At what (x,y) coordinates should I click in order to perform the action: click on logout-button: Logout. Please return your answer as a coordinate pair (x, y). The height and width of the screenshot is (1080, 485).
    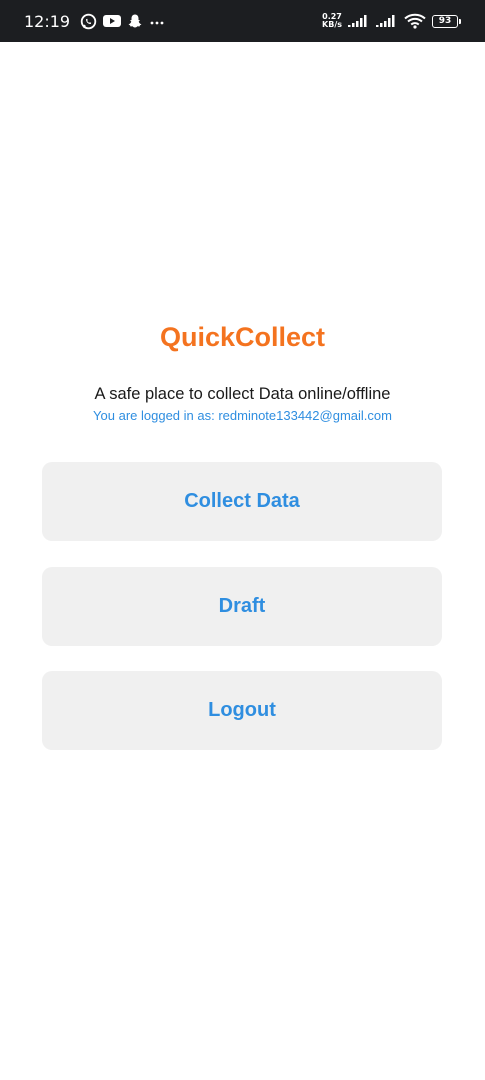
    Looking at the image, I should click on (242, 710).